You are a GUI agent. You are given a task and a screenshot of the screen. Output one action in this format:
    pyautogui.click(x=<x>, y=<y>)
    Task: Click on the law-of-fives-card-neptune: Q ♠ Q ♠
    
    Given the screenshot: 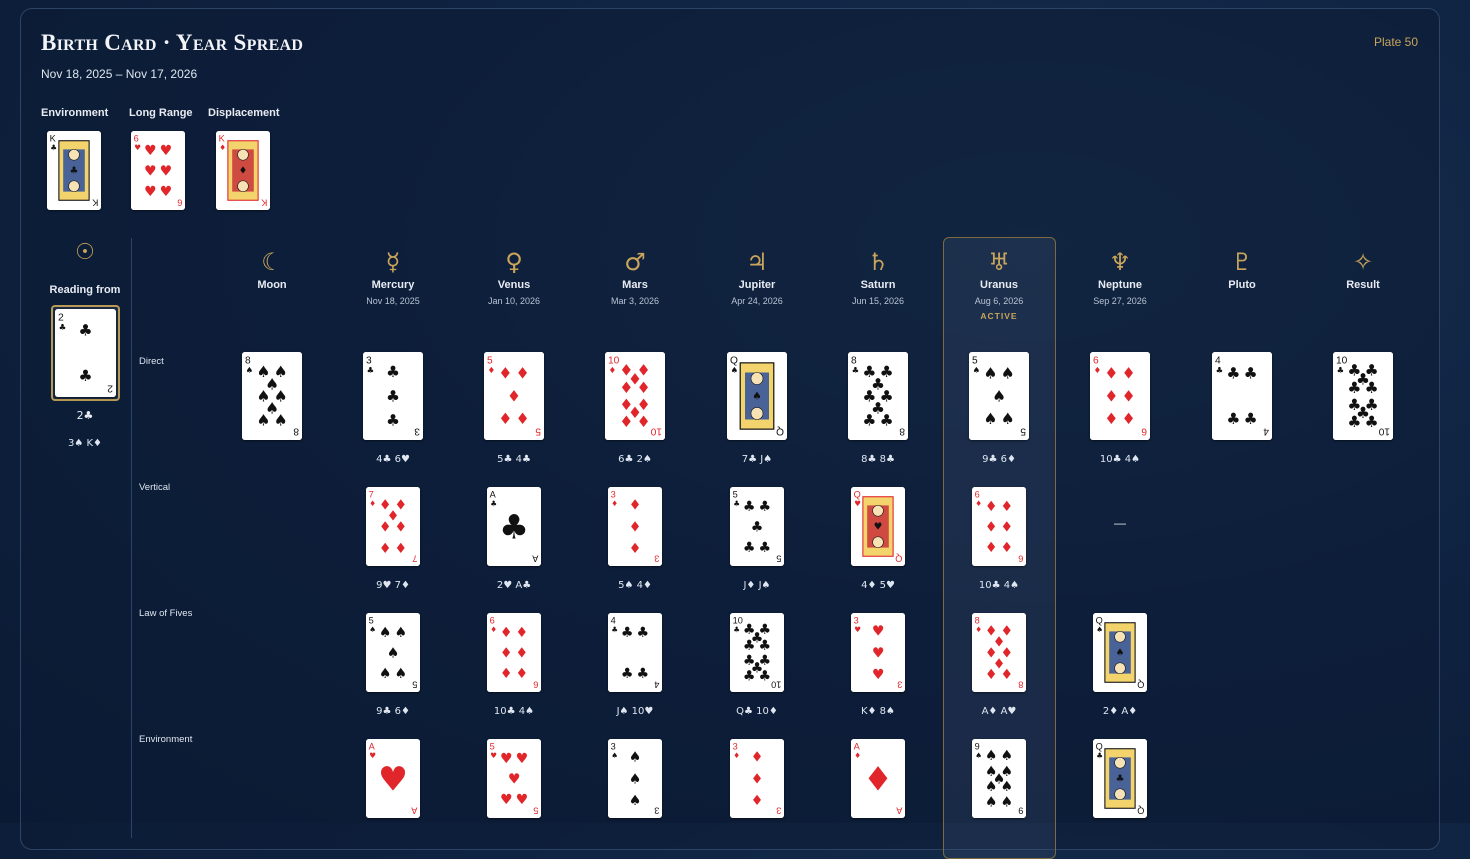 What is the action you would take?
    pyautogui.click(x=1120, y=652)
    